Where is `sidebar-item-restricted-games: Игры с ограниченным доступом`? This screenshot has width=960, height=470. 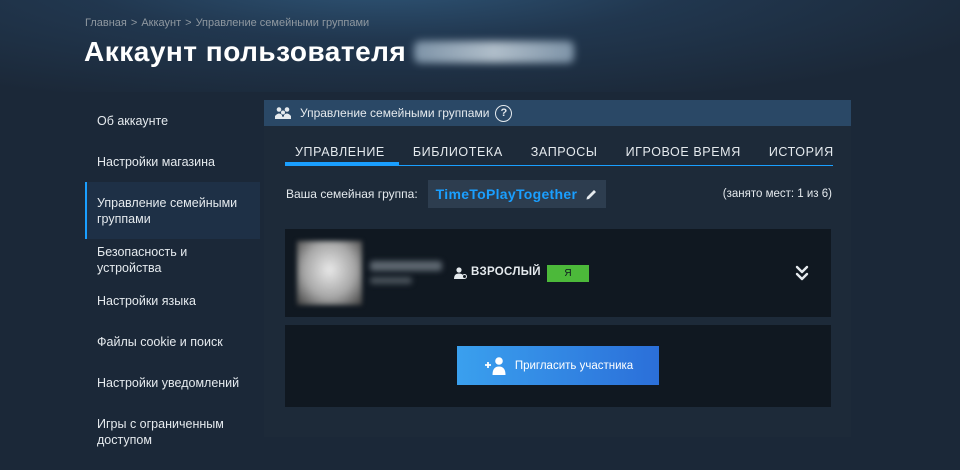 sidebar-item-restricted-games: Игры с ограниченным доступом is located at coordinates (172, 431).